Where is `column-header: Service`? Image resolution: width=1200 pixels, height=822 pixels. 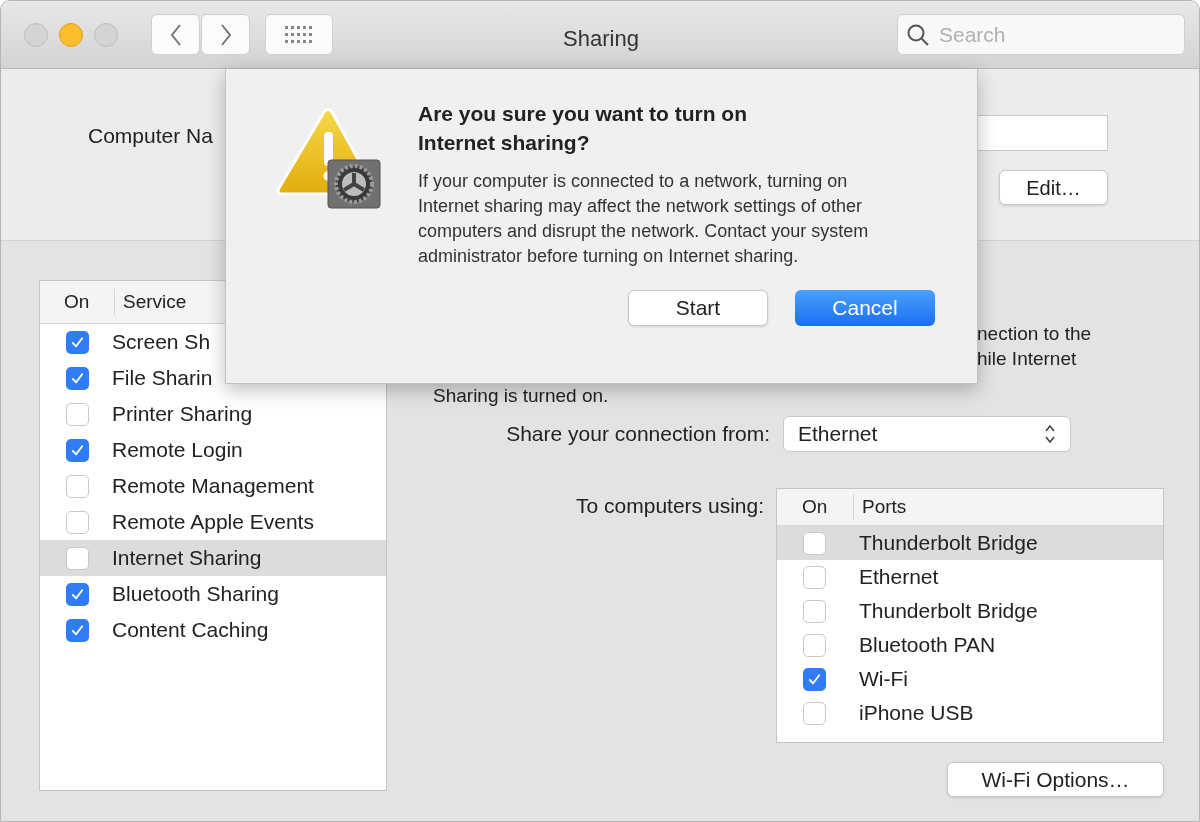 column-header: Service is located at coordinates (155, 302).